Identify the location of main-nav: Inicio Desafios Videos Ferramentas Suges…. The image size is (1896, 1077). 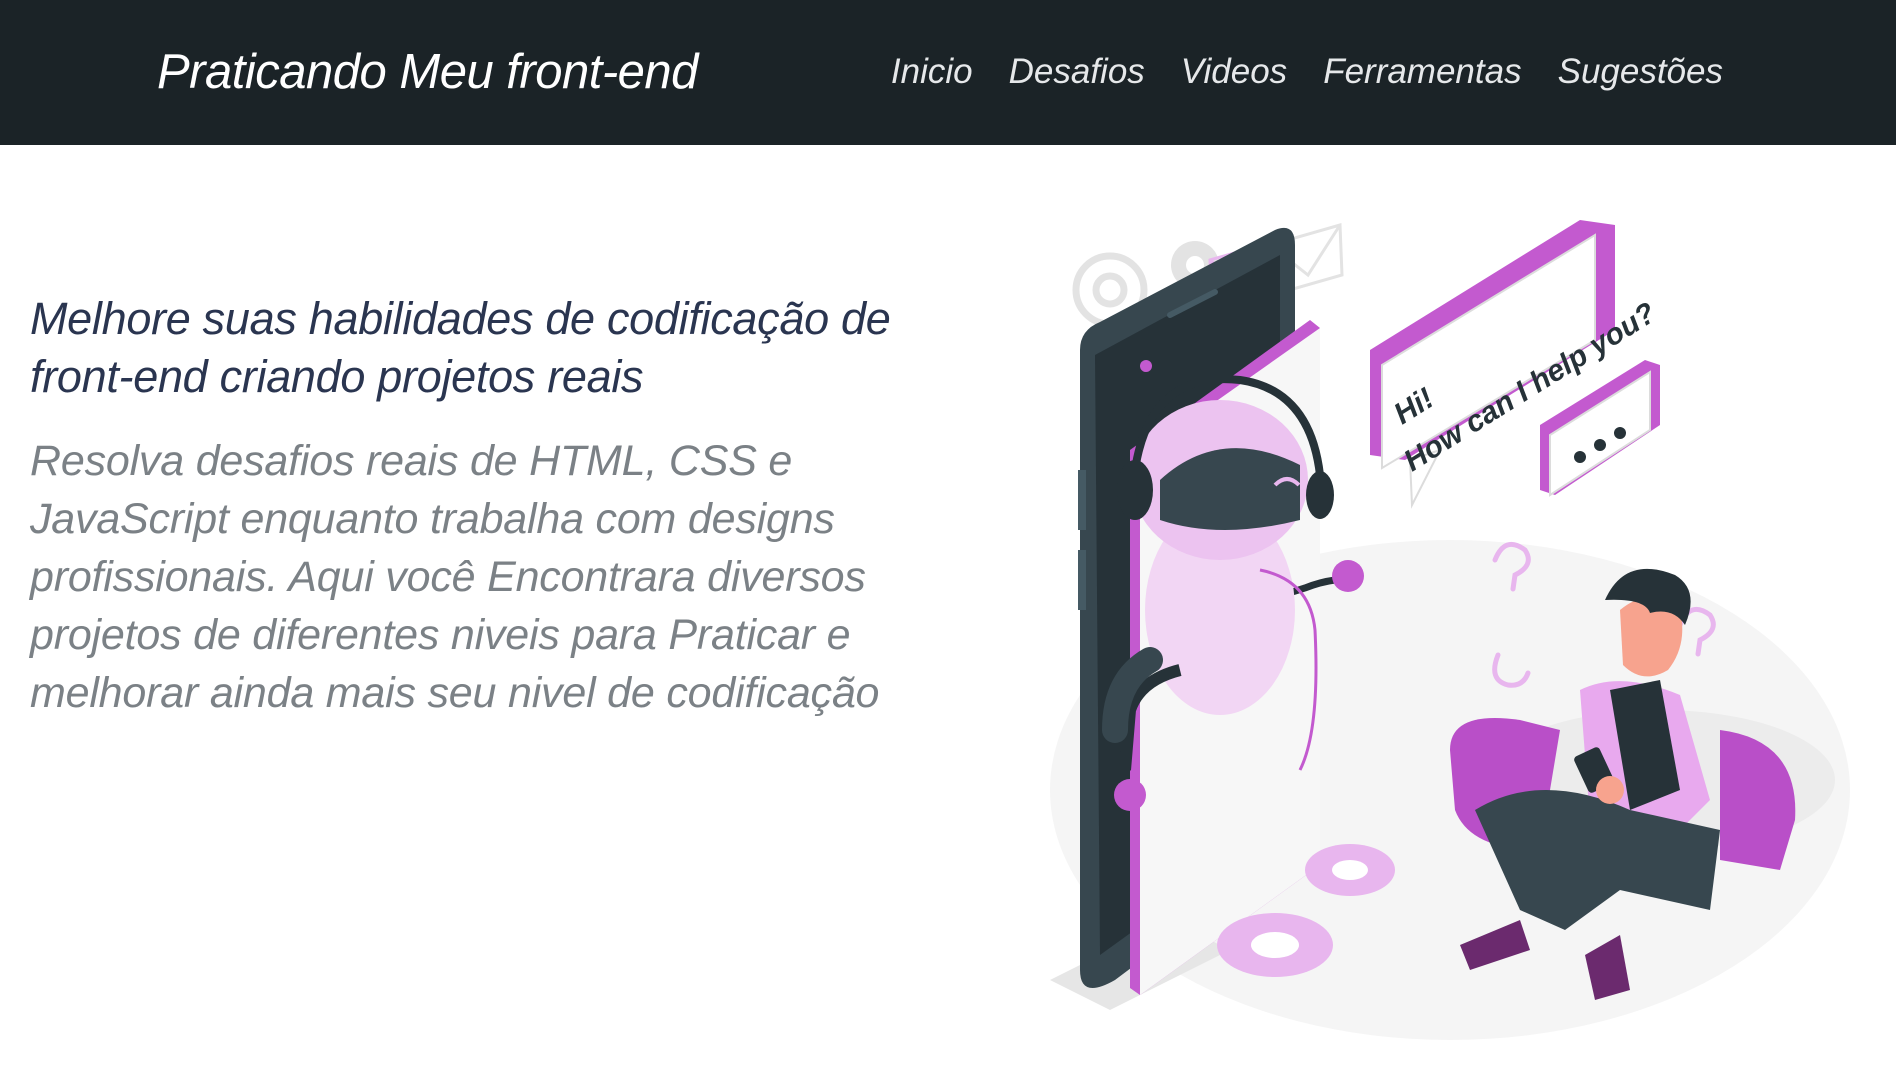
(1307, 72).